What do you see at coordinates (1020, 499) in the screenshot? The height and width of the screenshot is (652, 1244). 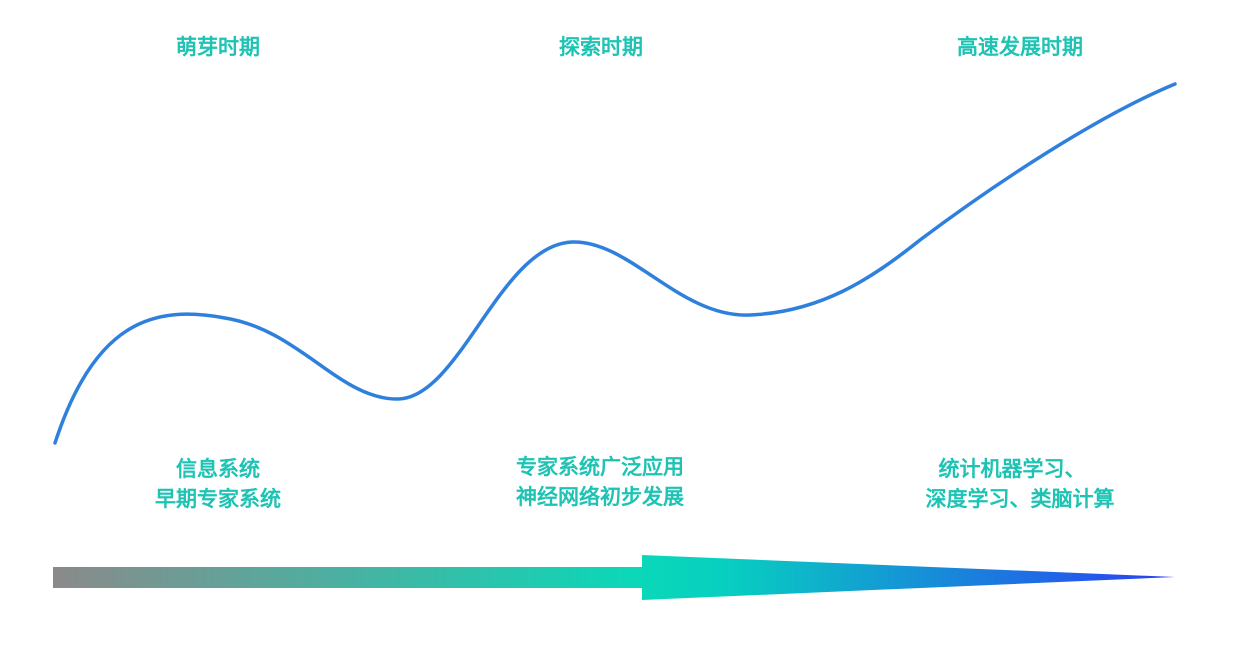 I see `stage-3-desc-line2: 深度学习、类脑计算` at bounding box center [1020, 499].